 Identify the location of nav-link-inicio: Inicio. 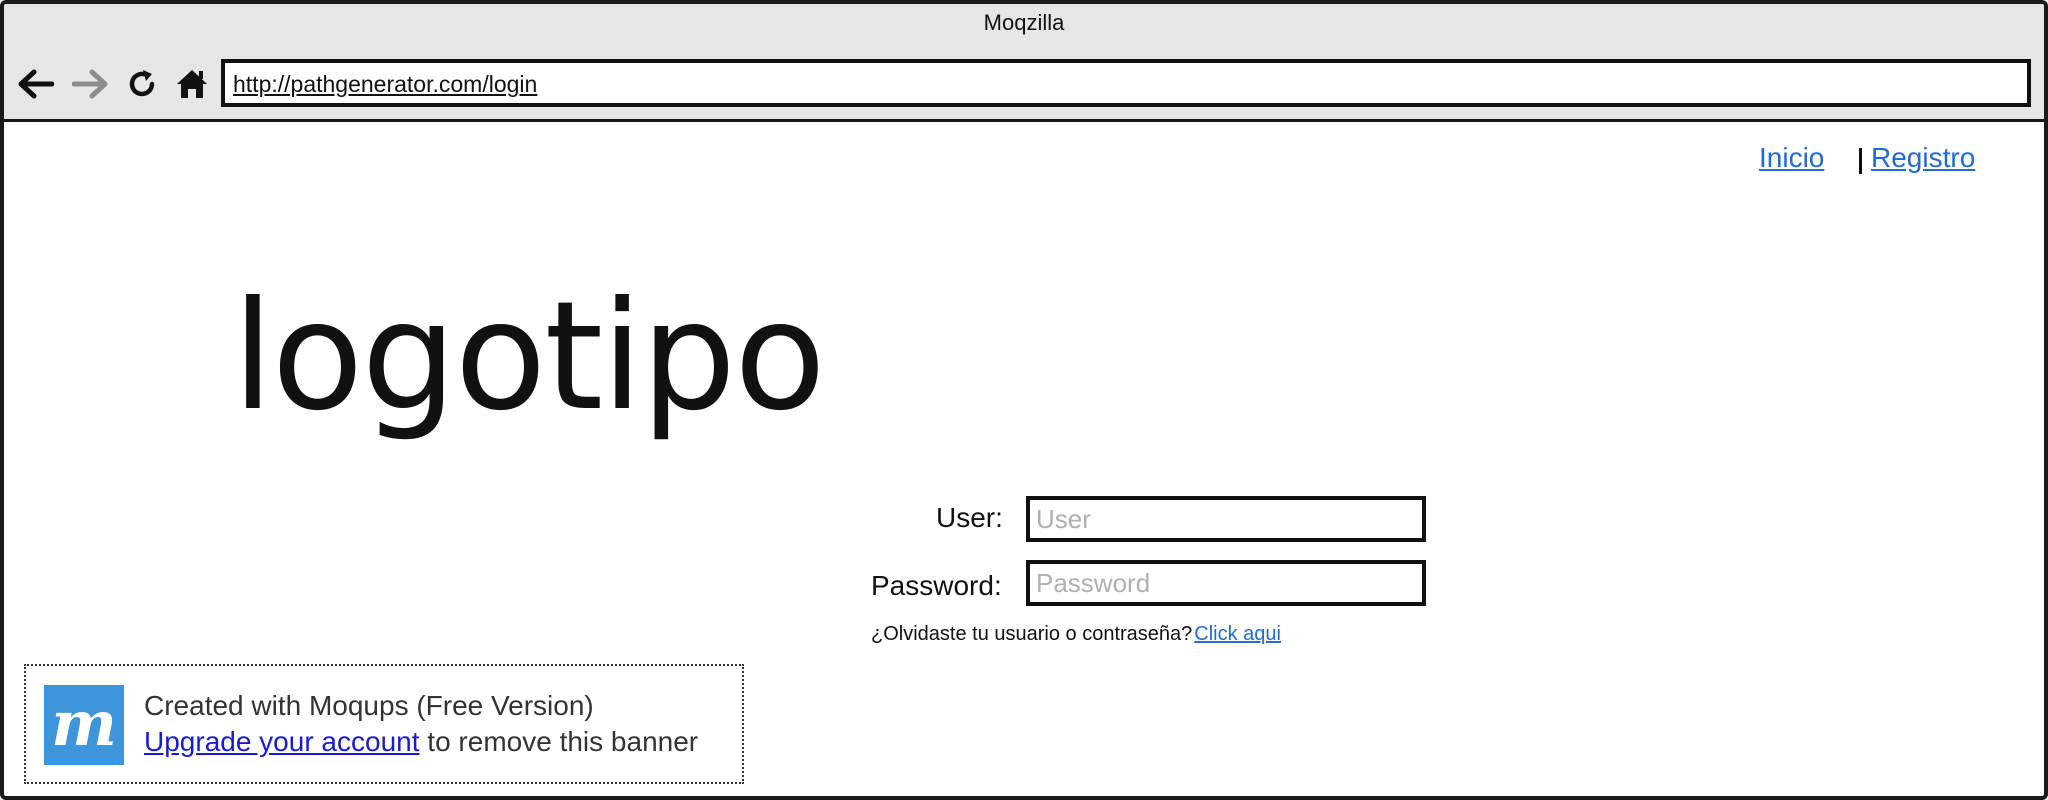
(1791, 158).